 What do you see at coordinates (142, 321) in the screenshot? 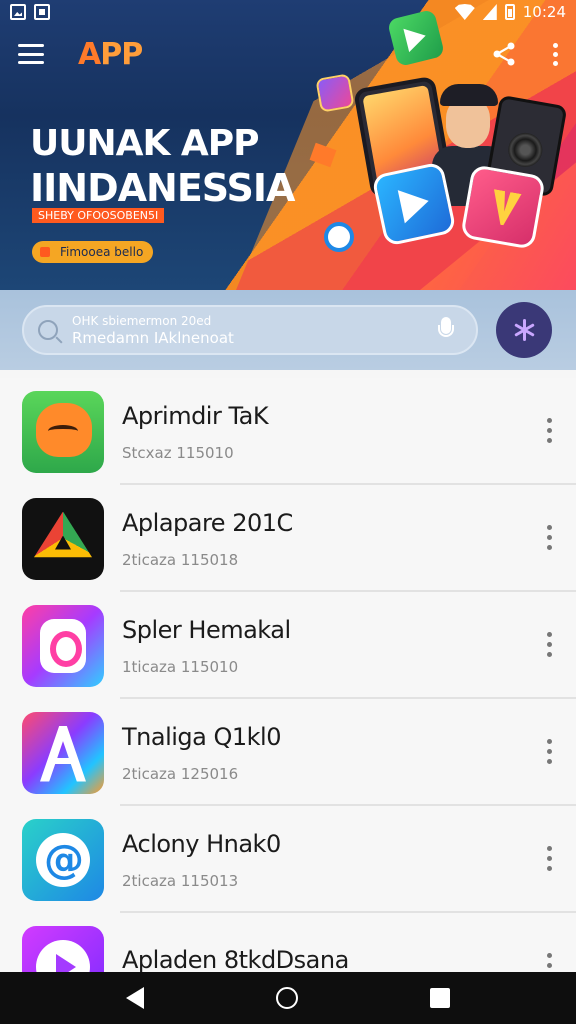
I see `search-hint: OHK sbiemermon 20ed` at bounding box center [142, 321].